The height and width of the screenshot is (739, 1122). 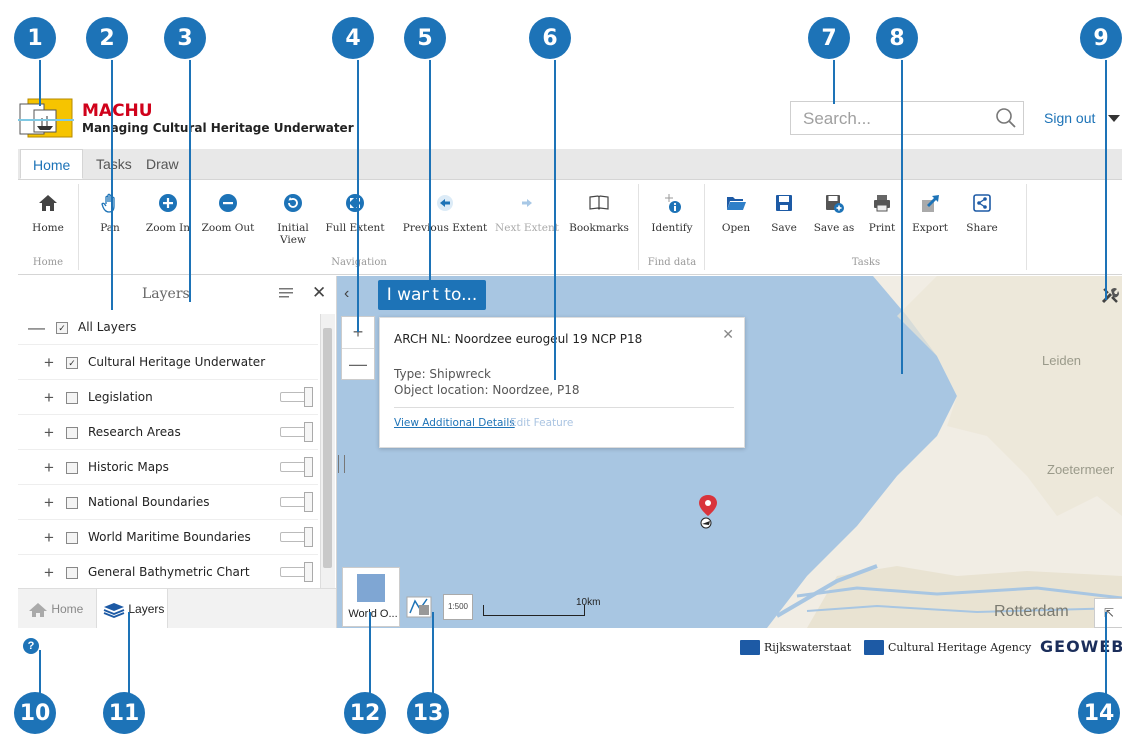 What do you see at coordinates (1062, 360) in the screenshot?
I see `city-label-leiden: Leiden` at bounding box center [1062, 360].